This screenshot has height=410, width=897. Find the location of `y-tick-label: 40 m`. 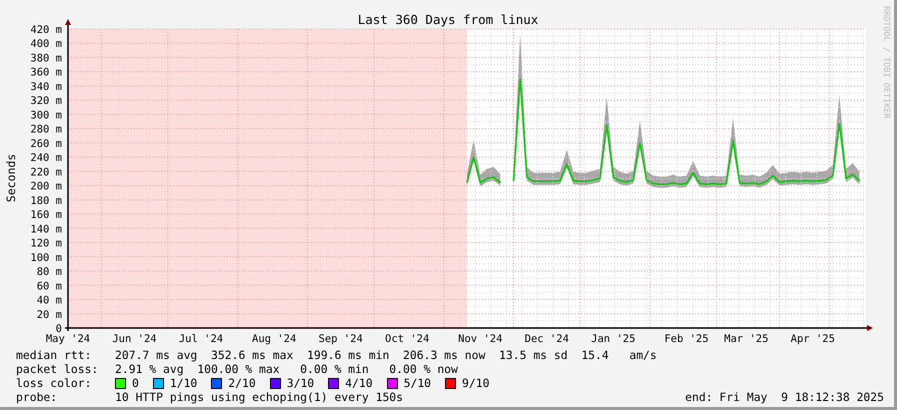

y-tick-label: 40 m is located at coordinates (49, 300).